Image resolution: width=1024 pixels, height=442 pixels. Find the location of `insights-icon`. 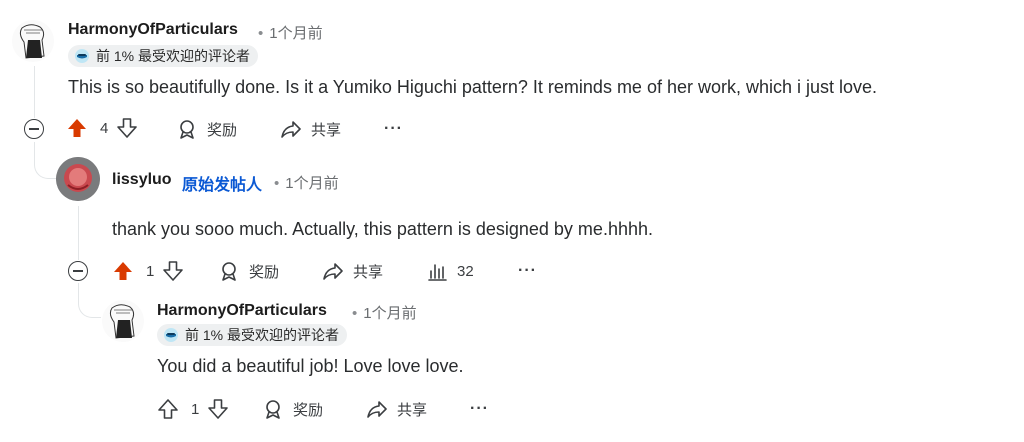

insights-icon is located at coordinates (437, 272).